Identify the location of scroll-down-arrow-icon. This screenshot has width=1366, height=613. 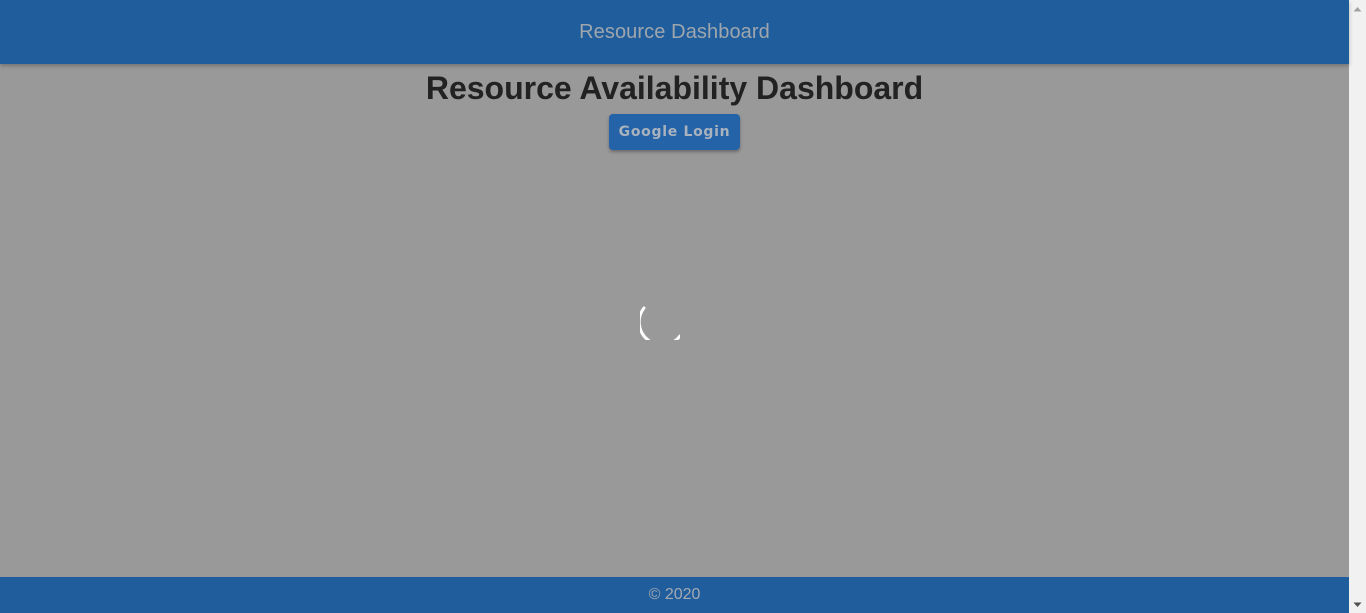
(1357, 604).